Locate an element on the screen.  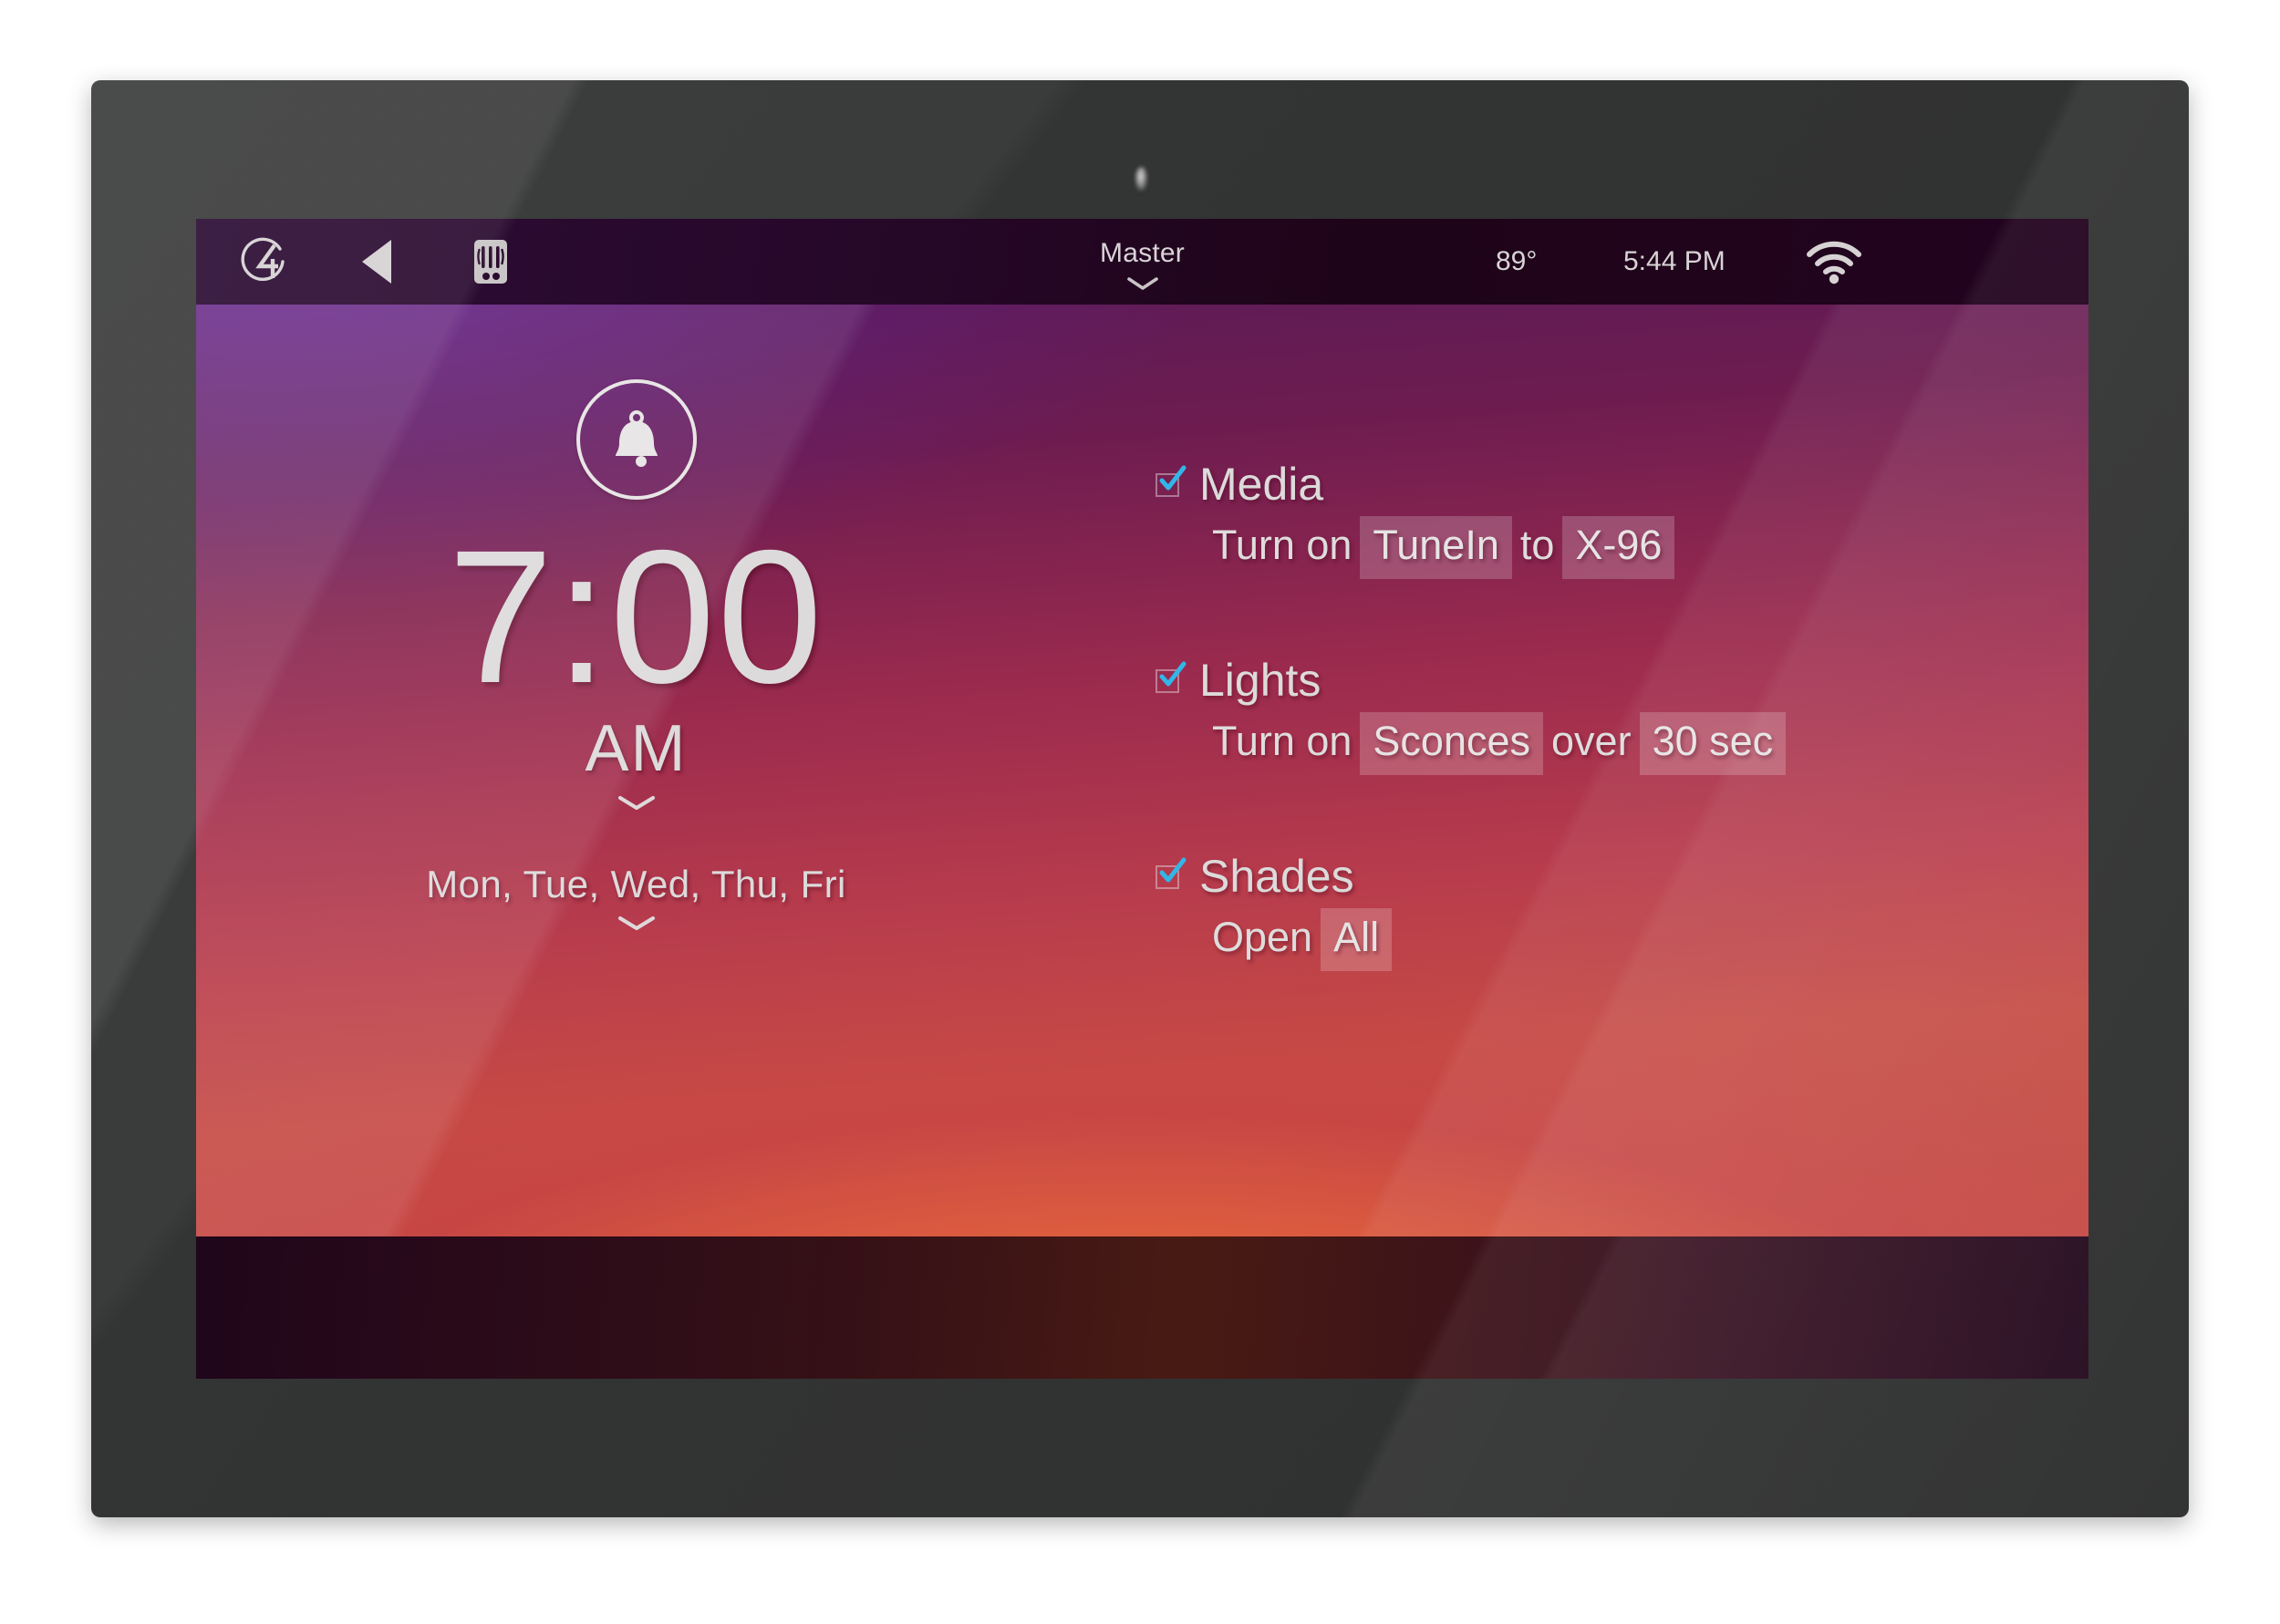
action-title-media: Media is located at coordinates (1261, 484).